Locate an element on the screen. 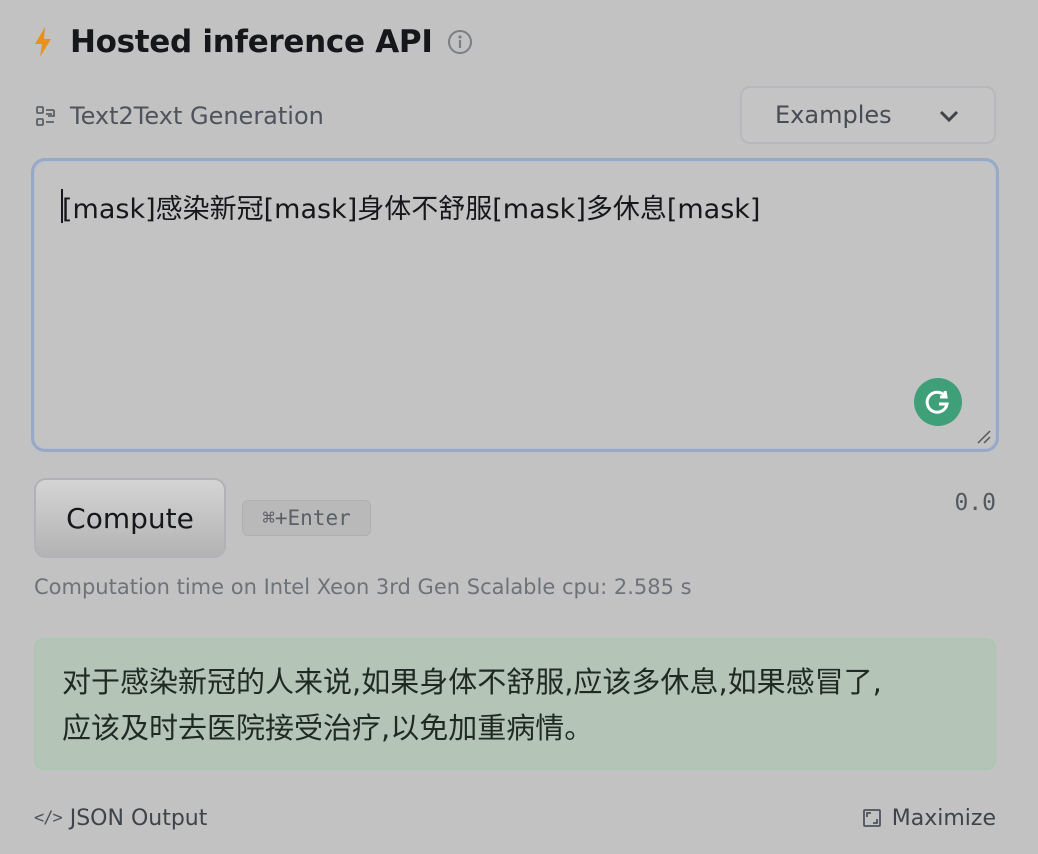 This screenshot has height=854, width=1038. maximize-button: Maximize is located at coordinates (929, 818).